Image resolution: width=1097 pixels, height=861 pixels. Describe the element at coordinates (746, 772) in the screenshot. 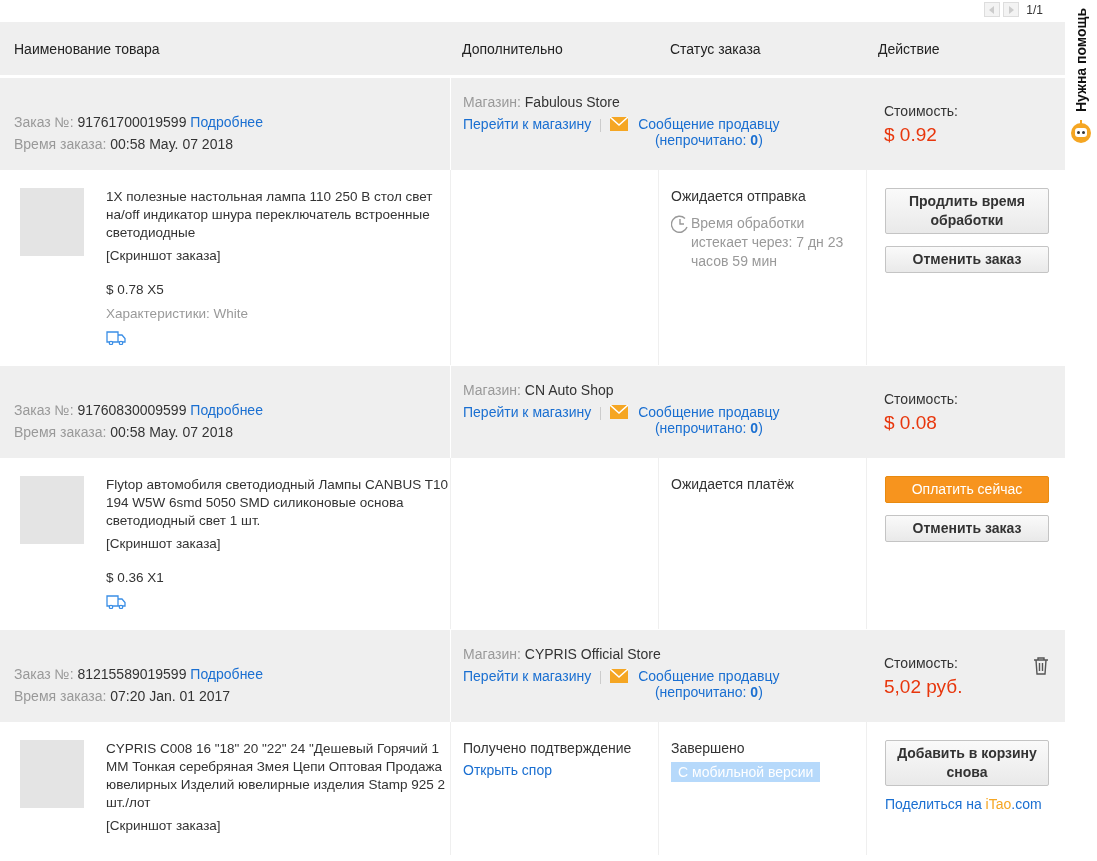

I see `mobile-version-badge: С мобильной версии` at that location.